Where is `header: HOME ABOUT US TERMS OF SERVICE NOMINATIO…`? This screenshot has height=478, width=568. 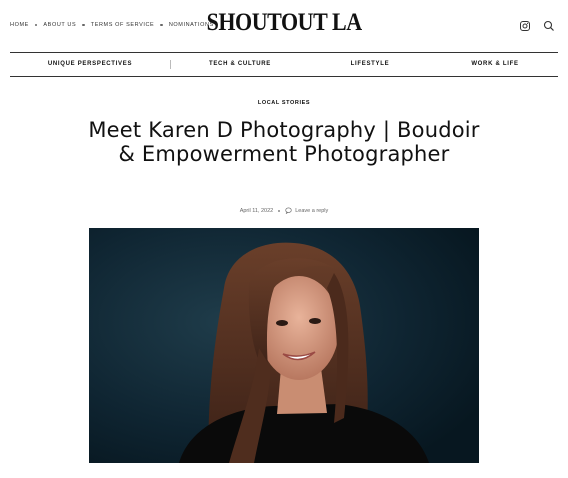
header: HOME ABOUT US TERMS OF SERVICE NOMINATIO… is located at coordinates (284, 25).